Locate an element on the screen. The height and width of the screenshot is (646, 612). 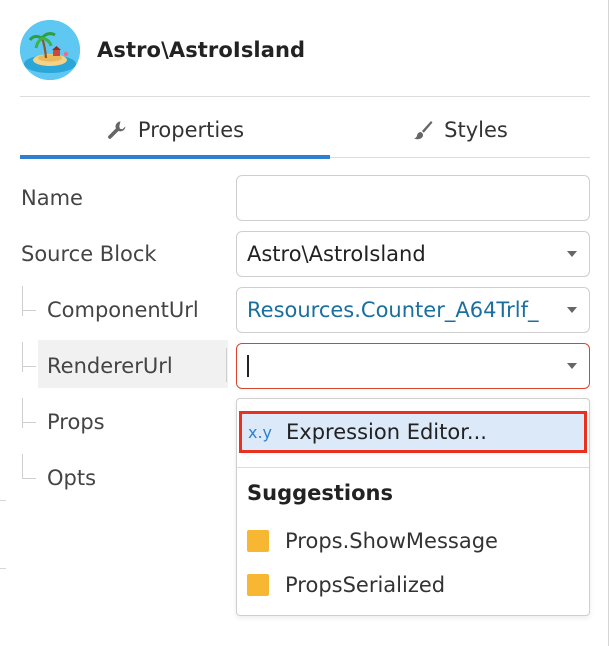
source-block-label: Source Block is located at coordinates (89, 254).